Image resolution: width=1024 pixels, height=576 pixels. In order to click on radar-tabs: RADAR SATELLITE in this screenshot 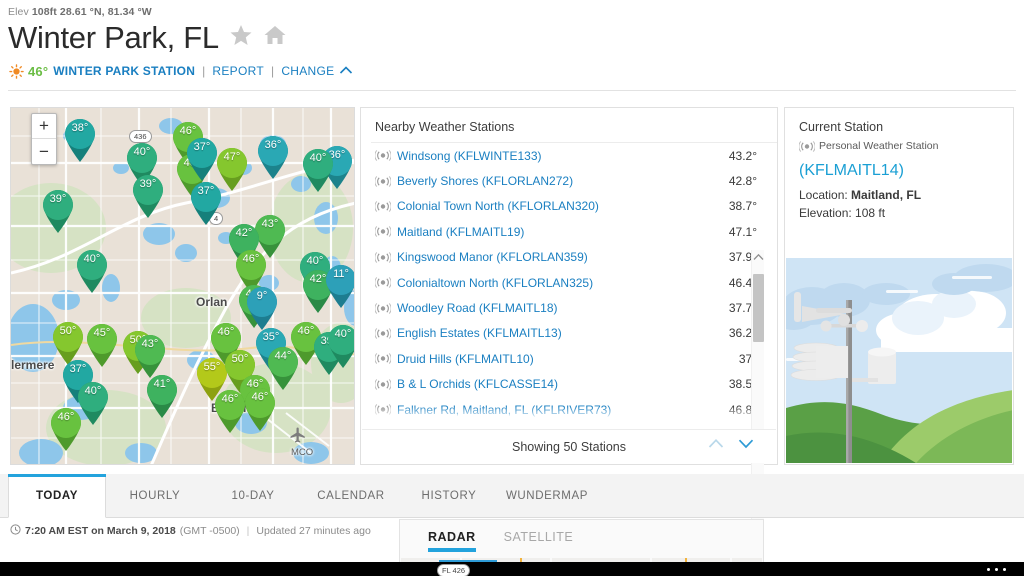, I will do `click(581, 536)`.